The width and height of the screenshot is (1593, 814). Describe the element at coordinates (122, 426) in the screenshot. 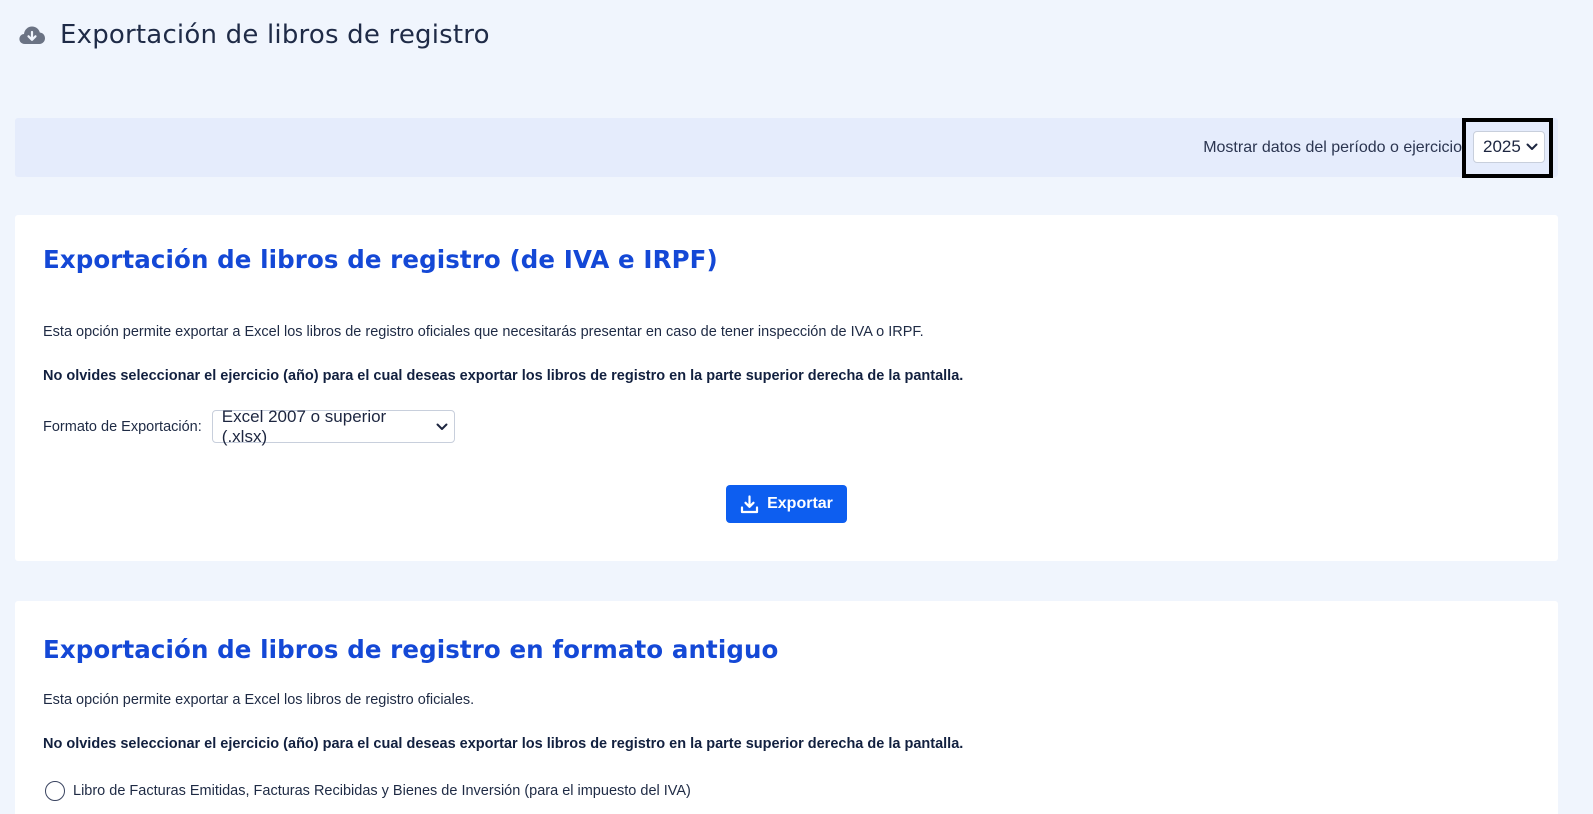

I see `format-label: Formato de Exportación:` at that location.